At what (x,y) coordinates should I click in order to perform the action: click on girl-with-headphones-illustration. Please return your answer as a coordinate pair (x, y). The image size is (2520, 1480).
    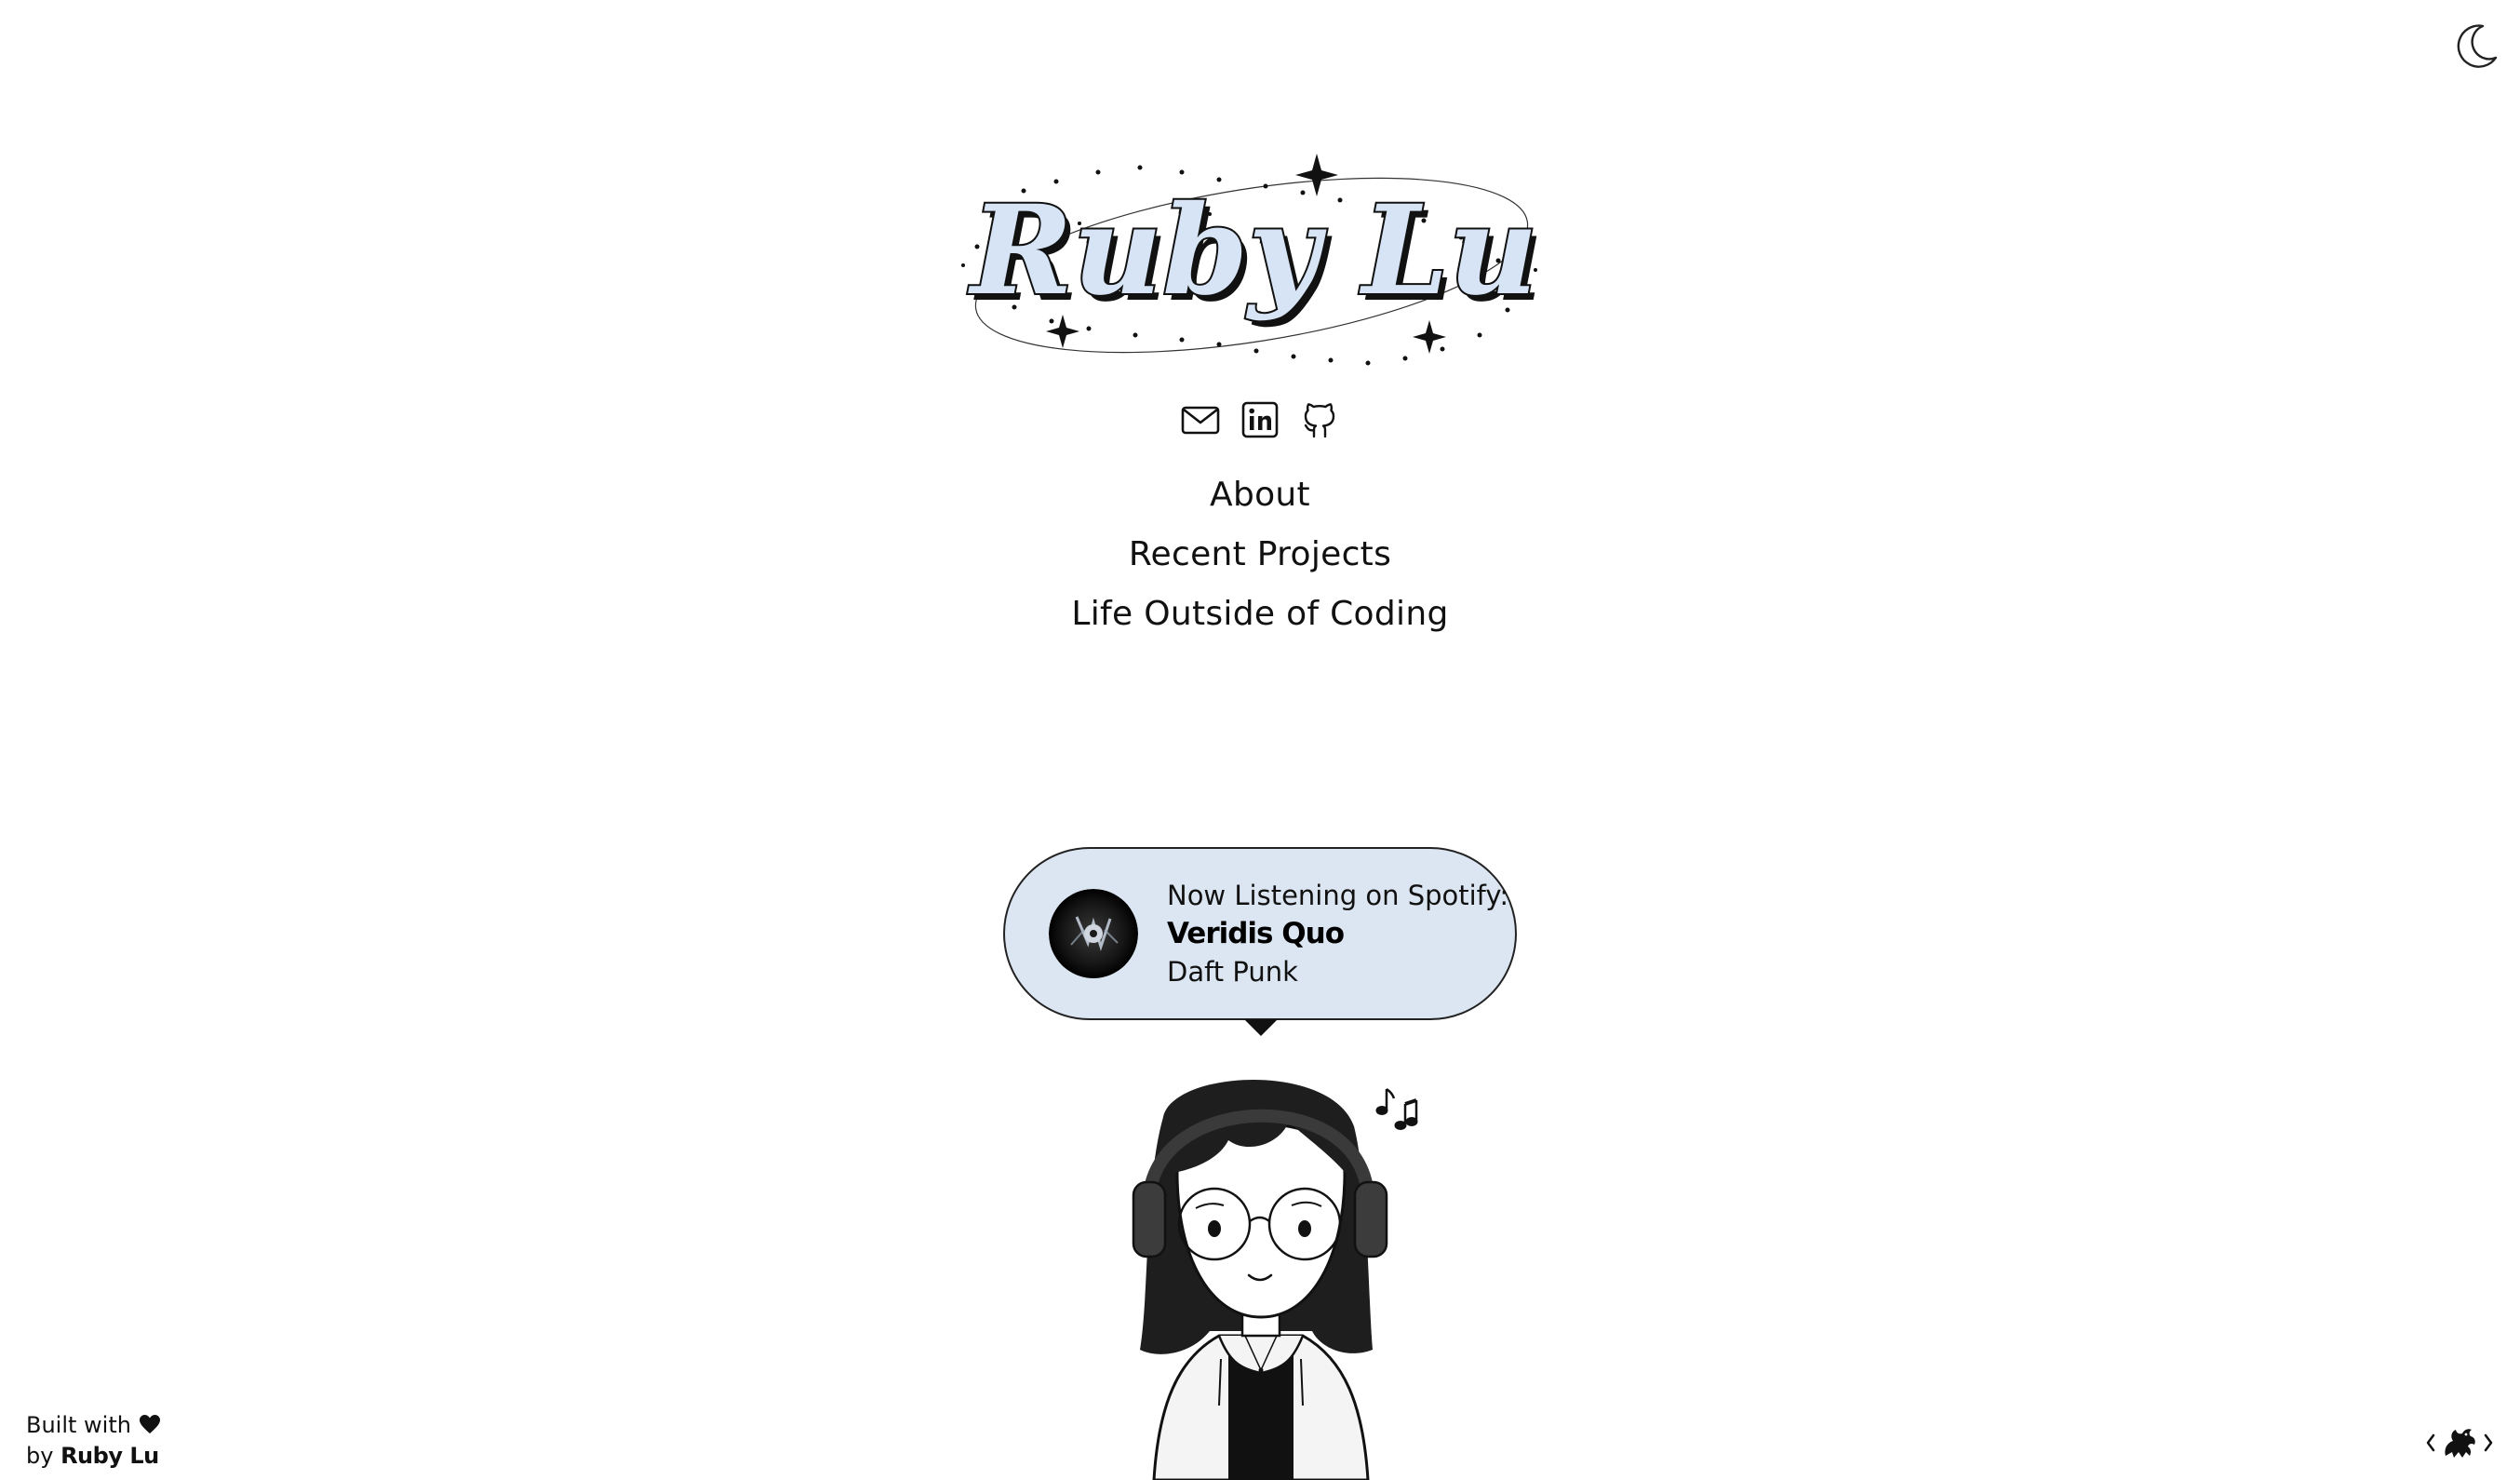
    Looking at the image, I should click on (1275, 1280).